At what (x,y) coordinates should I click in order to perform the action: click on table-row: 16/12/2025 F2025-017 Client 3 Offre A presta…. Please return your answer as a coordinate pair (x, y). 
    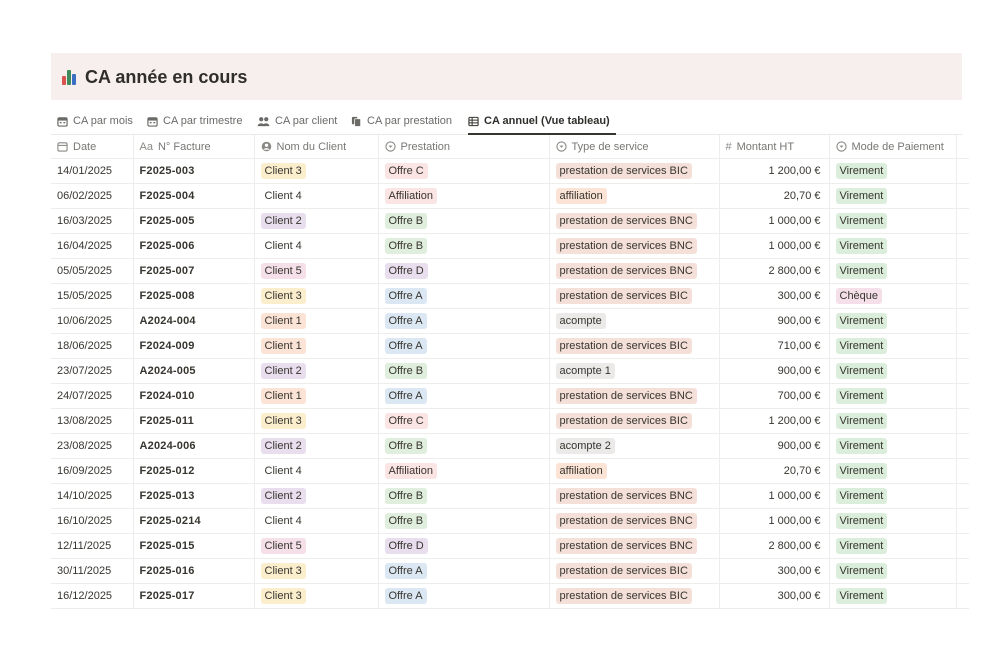
    Looking at the image, I should click on (510, 596).